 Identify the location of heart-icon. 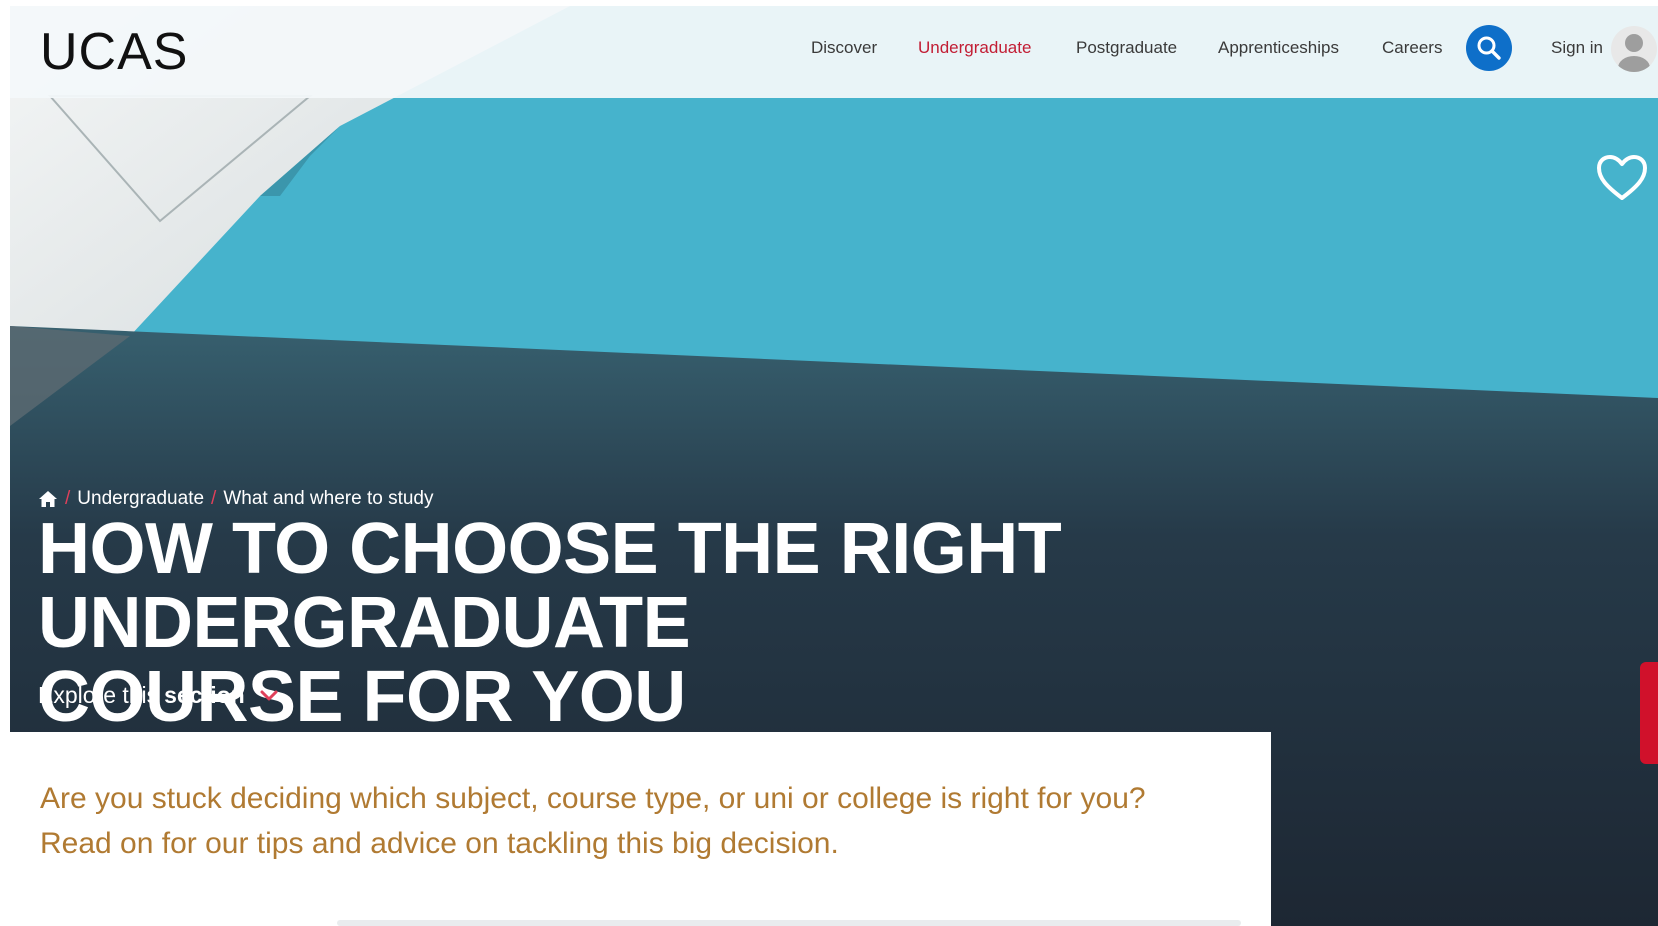
(1622, 178).